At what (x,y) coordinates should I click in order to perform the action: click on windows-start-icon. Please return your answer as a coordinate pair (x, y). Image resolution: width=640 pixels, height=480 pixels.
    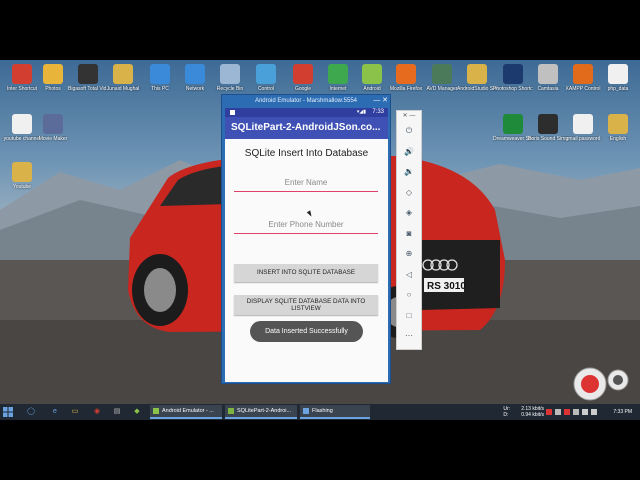
    Looking at the image, I should click on (8, 412).